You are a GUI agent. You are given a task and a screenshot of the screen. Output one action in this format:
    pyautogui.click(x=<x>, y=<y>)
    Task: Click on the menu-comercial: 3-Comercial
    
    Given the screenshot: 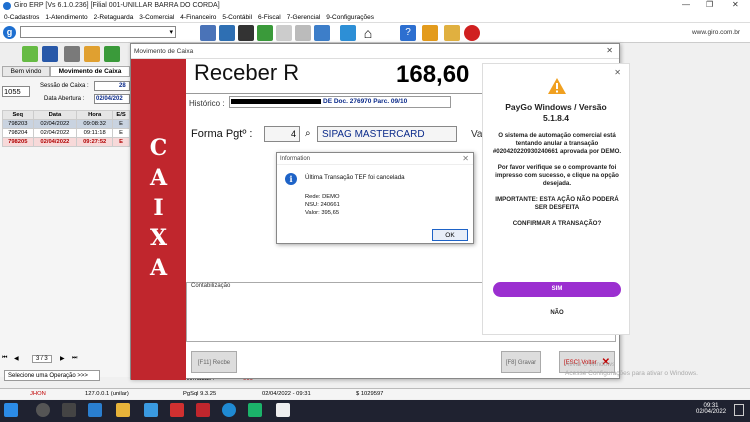 What is the action you would take?
    pyautogui.click(x=156, y=17)
    